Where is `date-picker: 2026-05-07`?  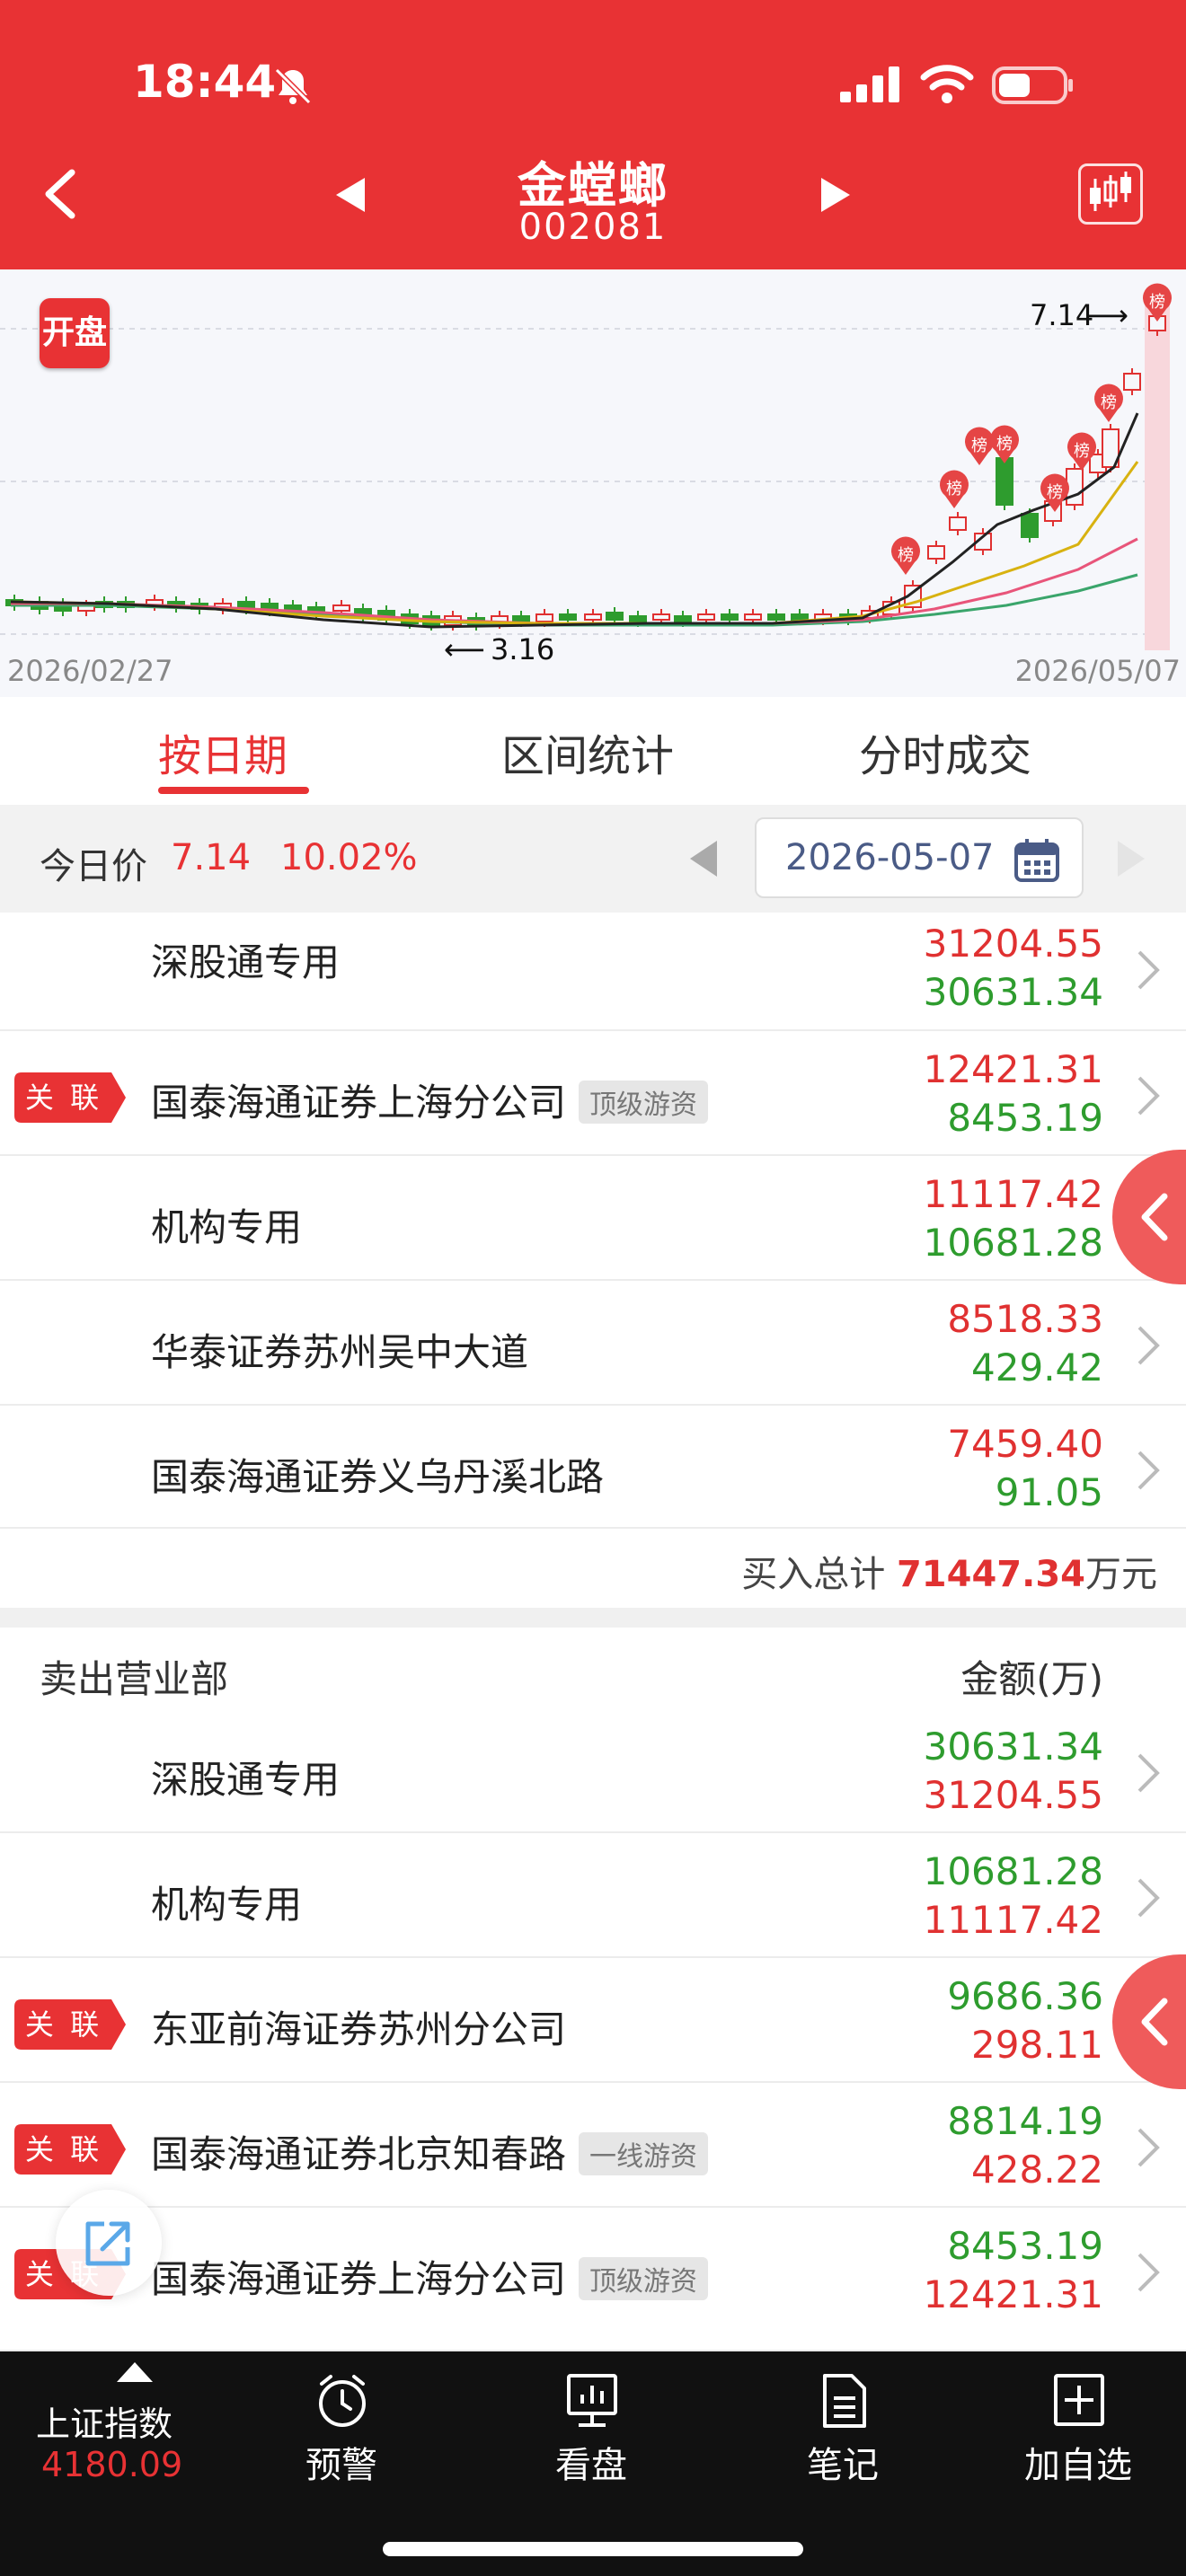
date-picker: 2026-05-07 is located at coordinates (919, 857).